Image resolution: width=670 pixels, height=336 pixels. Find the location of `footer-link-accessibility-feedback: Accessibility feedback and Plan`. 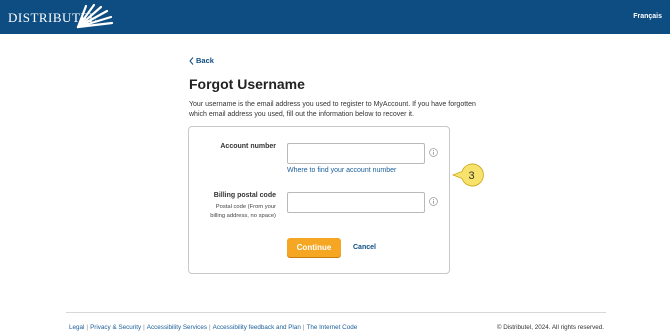

footer-link-accessibility-feedback: Accessibility feedback and Plan is located at coordinates (257, 327).